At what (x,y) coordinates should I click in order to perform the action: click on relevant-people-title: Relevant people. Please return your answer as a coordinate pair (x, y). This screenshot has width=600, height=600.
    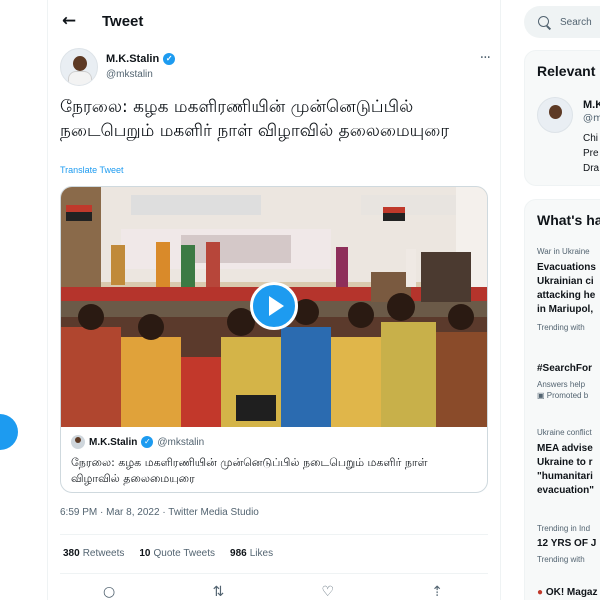
    Looking at the image, I should click on (568, 71).